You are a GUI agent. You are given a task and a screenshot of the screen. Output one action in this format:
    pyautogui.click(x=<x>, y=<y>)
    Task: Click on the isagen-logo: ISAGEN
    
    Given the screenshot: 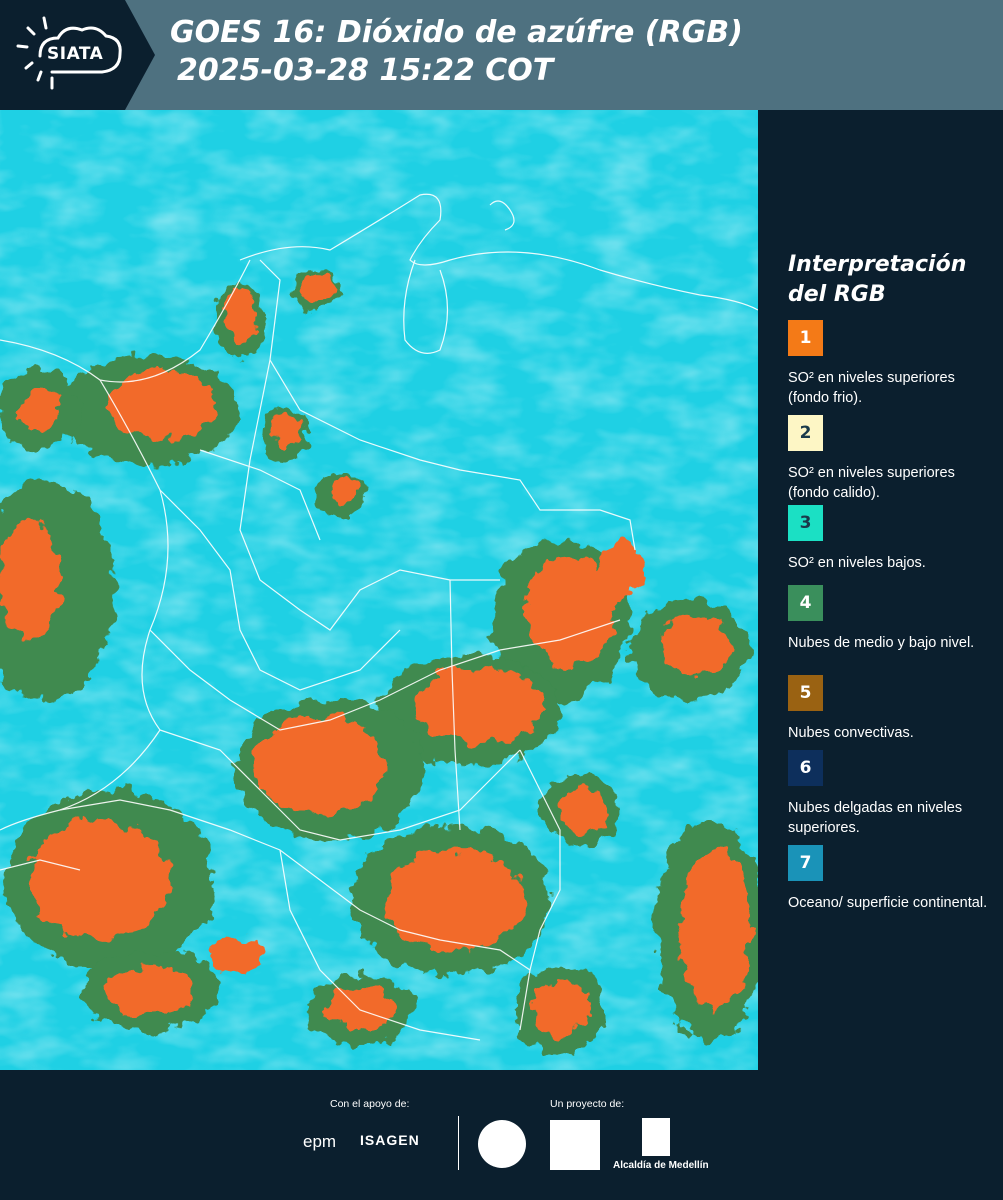 What is the action you would take?
    pyautogui.click(x=390, y=1140)
    